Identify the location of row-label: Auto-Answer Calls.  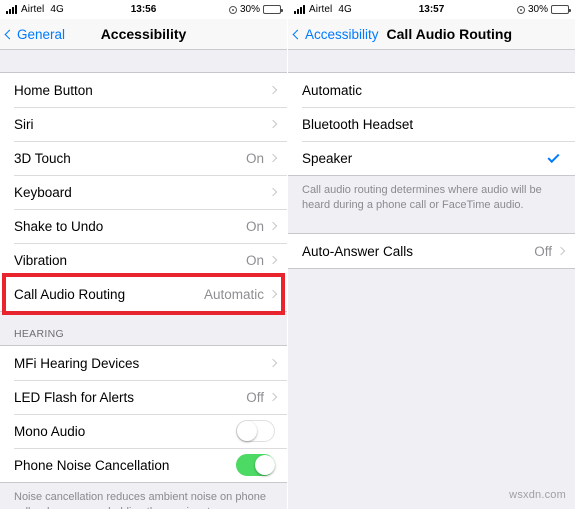
(358, 251).